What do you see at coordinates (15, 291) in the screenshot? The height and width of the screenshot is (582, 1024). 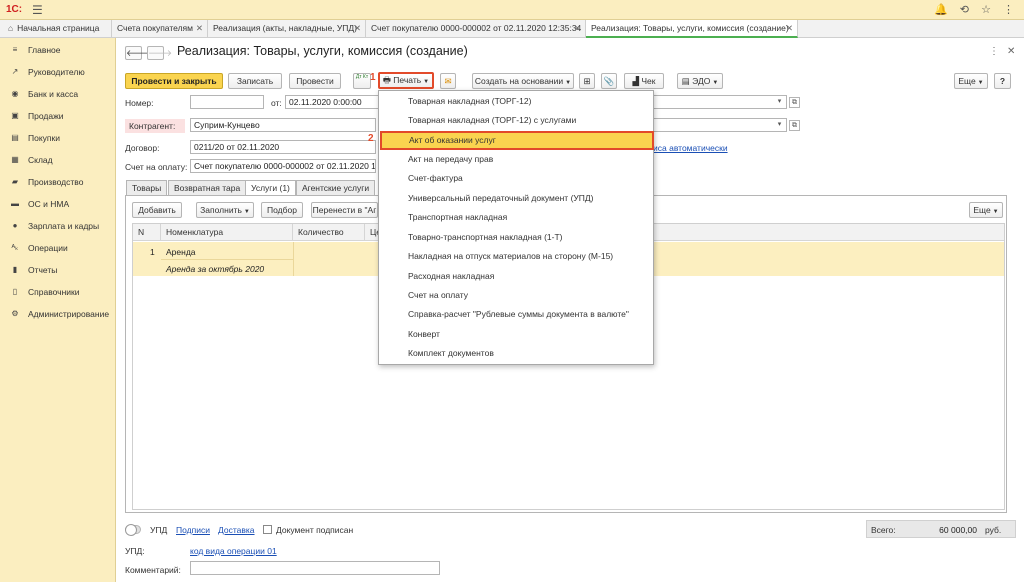 I see `book-icon: ▯` at bounding box center [15, 291].